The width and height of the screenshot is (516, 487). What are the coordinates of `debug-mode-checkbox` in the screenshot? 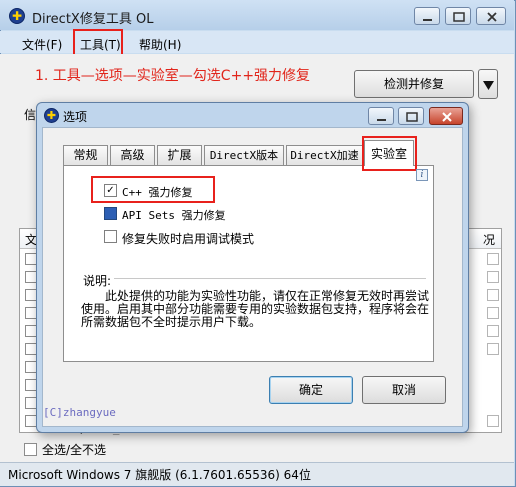 It's located at (110, 236).